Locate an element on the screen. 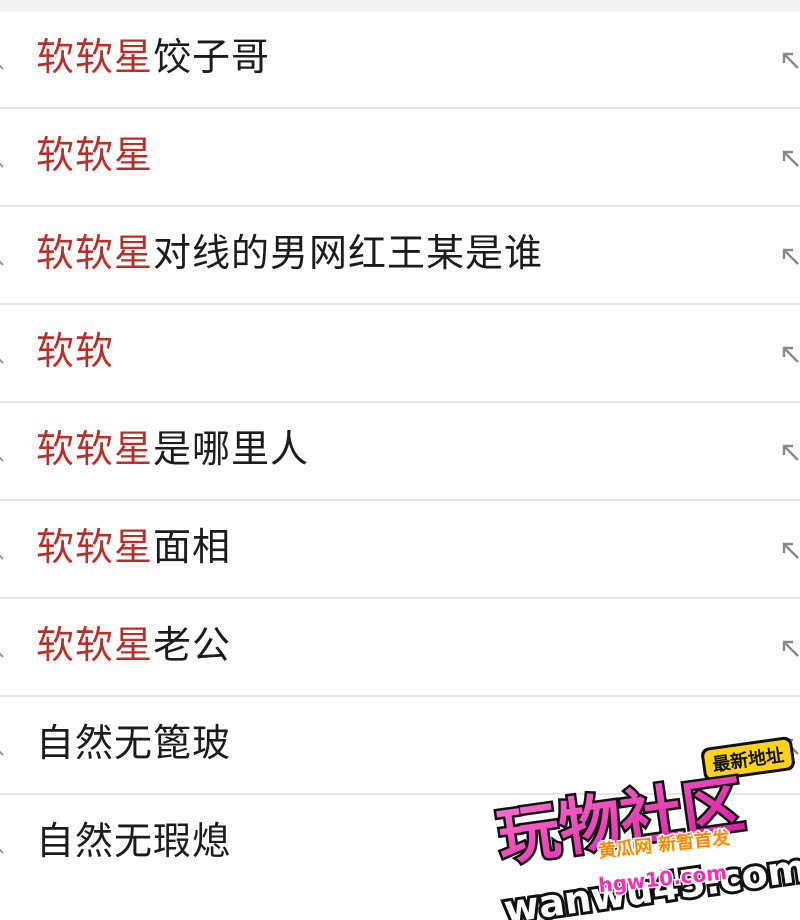 The image size is (800, 920). suggestion-text: 自然无瑕熄 is located at coordinates (133, 841).